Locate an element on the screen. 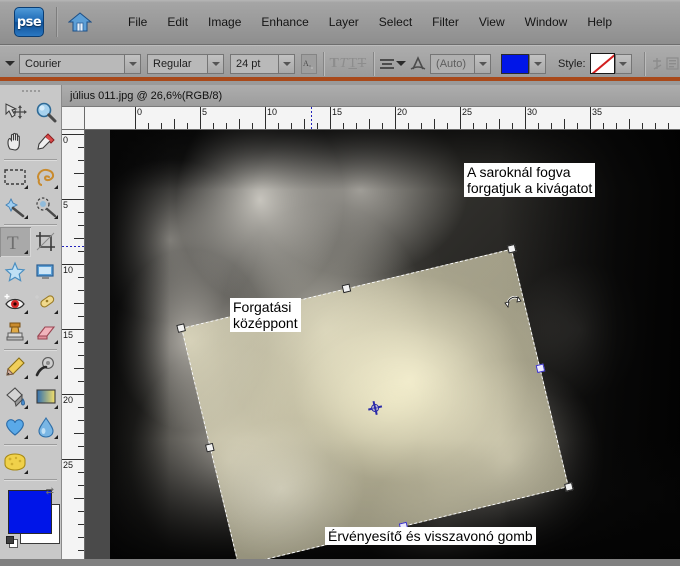 This screenshot has width=680, height=566. marquee-tool is located at coordinates (15, 177).